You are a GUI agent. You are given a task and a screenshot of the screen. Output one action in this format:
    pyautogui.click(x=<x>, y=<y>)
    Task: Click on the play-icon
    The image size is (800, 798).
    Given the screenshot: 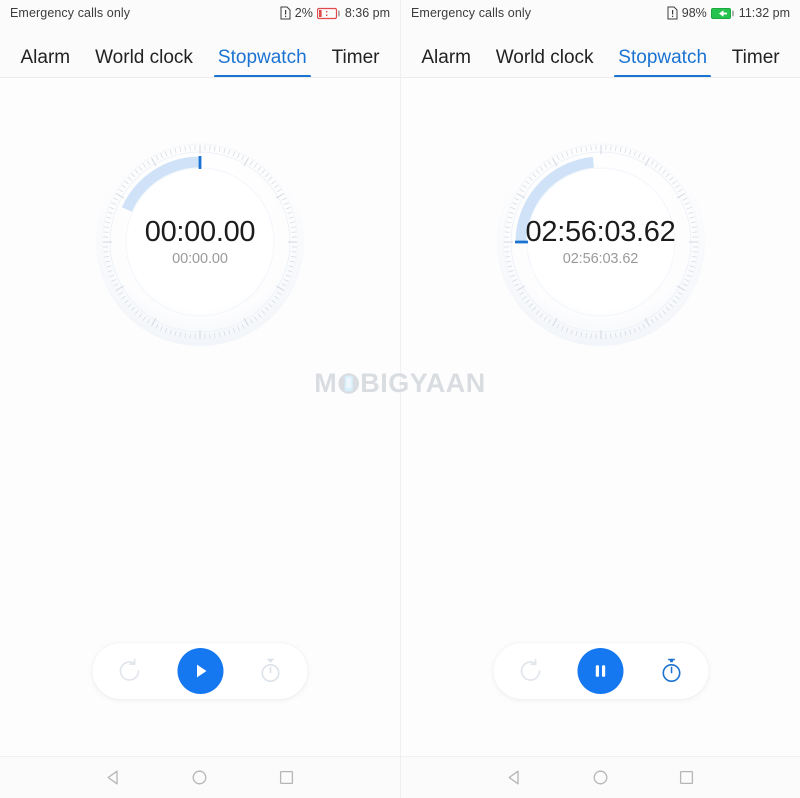 What is the action you would take?
    pyautogui.click(x=201, y=671)
    